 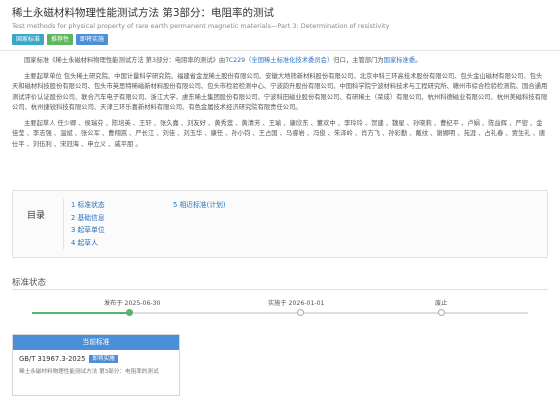 I want to click on header-divider, so click(x=280, y=50).